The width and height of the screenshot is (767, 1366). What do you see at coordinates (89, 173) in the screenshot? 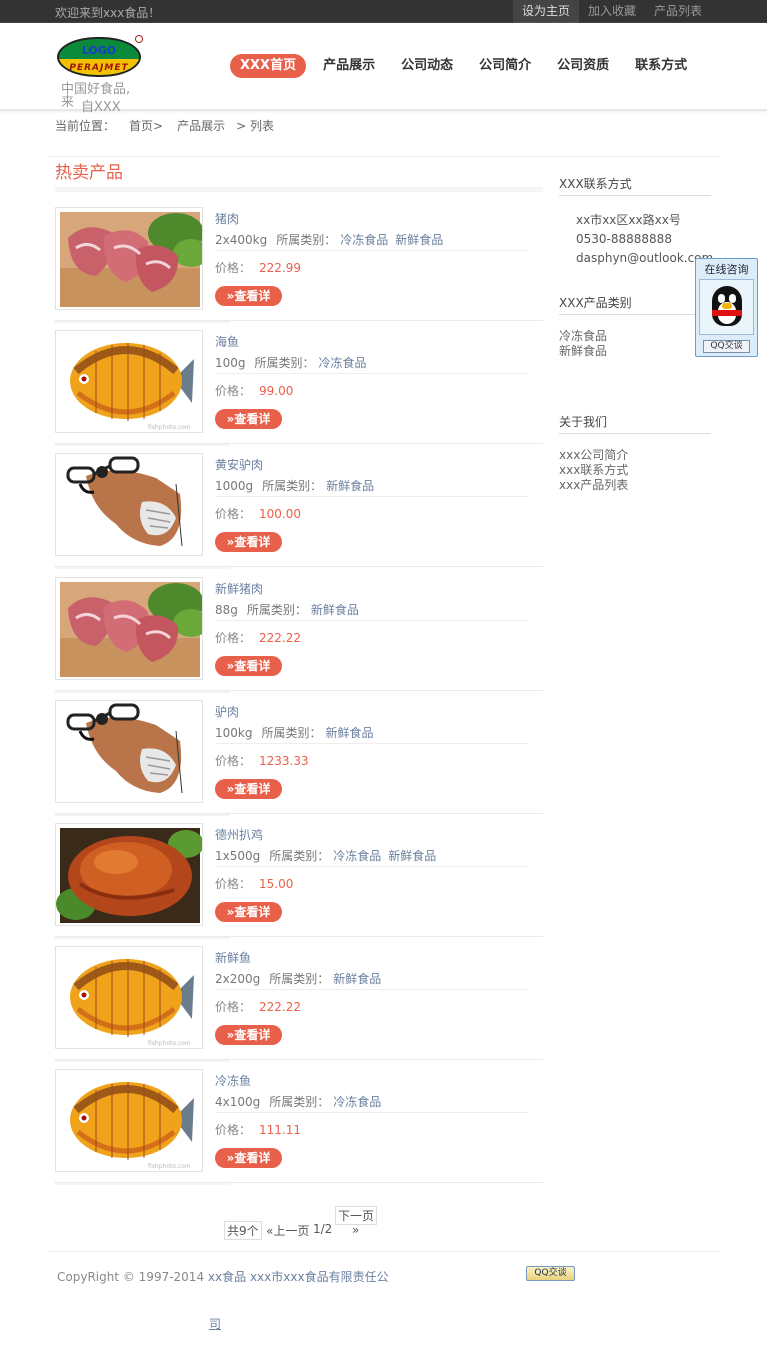
I see `section-title: 热卖产品` at bounding box center [89, 173].